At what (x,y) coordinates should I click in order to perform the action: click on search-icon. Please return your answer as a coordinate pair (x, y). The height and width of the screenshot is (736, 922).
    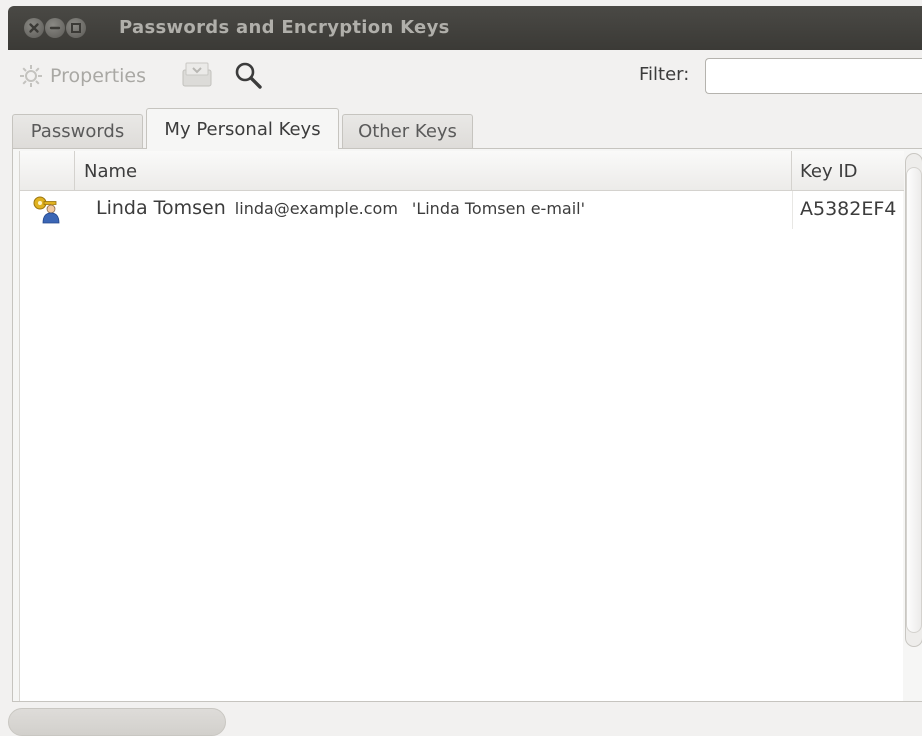
    Looking at the image, I should click on (248, 75).